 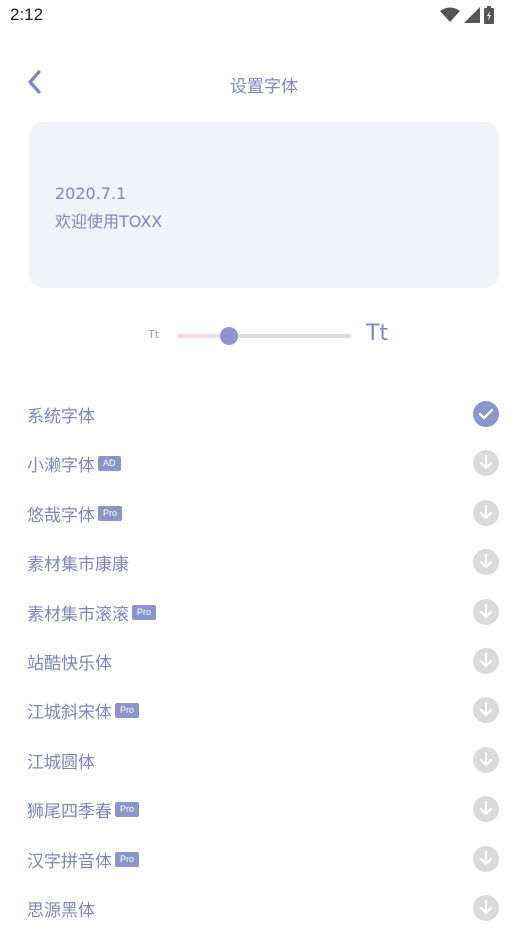 I want to click on font-name-label: 江城圆体, so click(x=61, y=760).